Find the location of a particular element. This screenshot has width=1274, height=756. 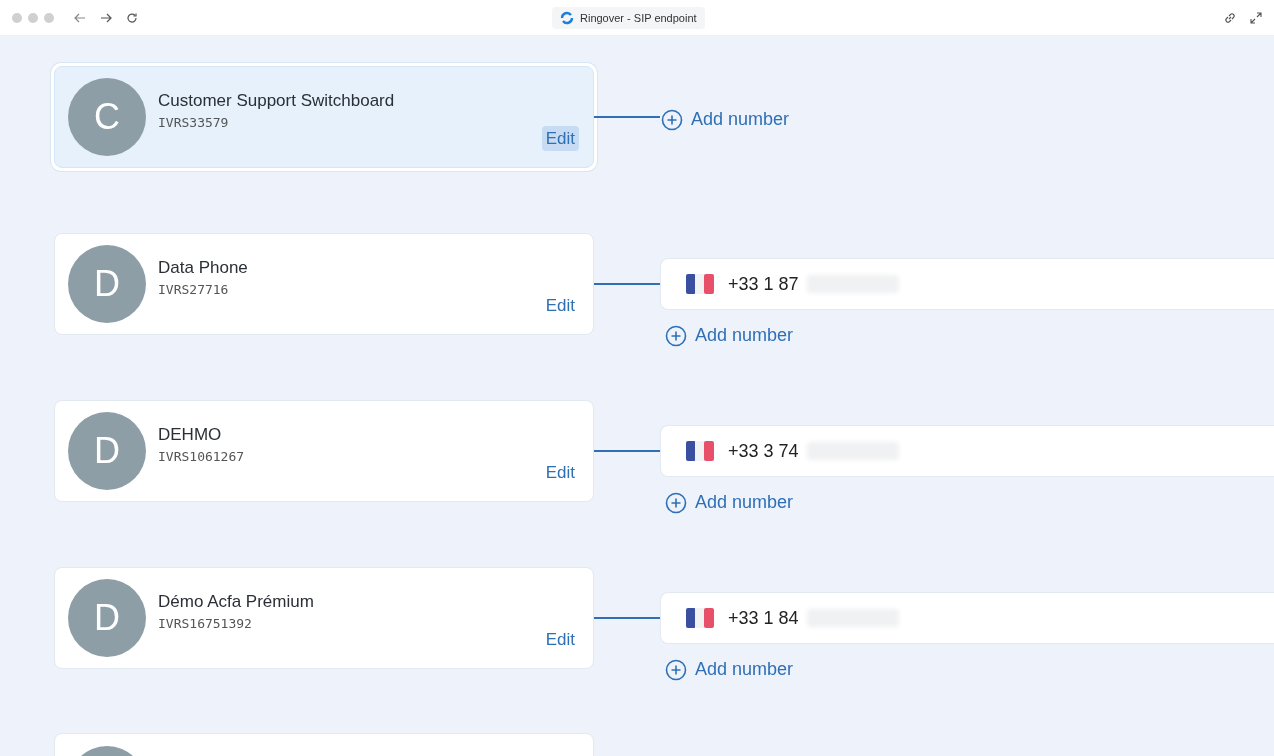

expand-icon is located at coordinates (1256, 17).